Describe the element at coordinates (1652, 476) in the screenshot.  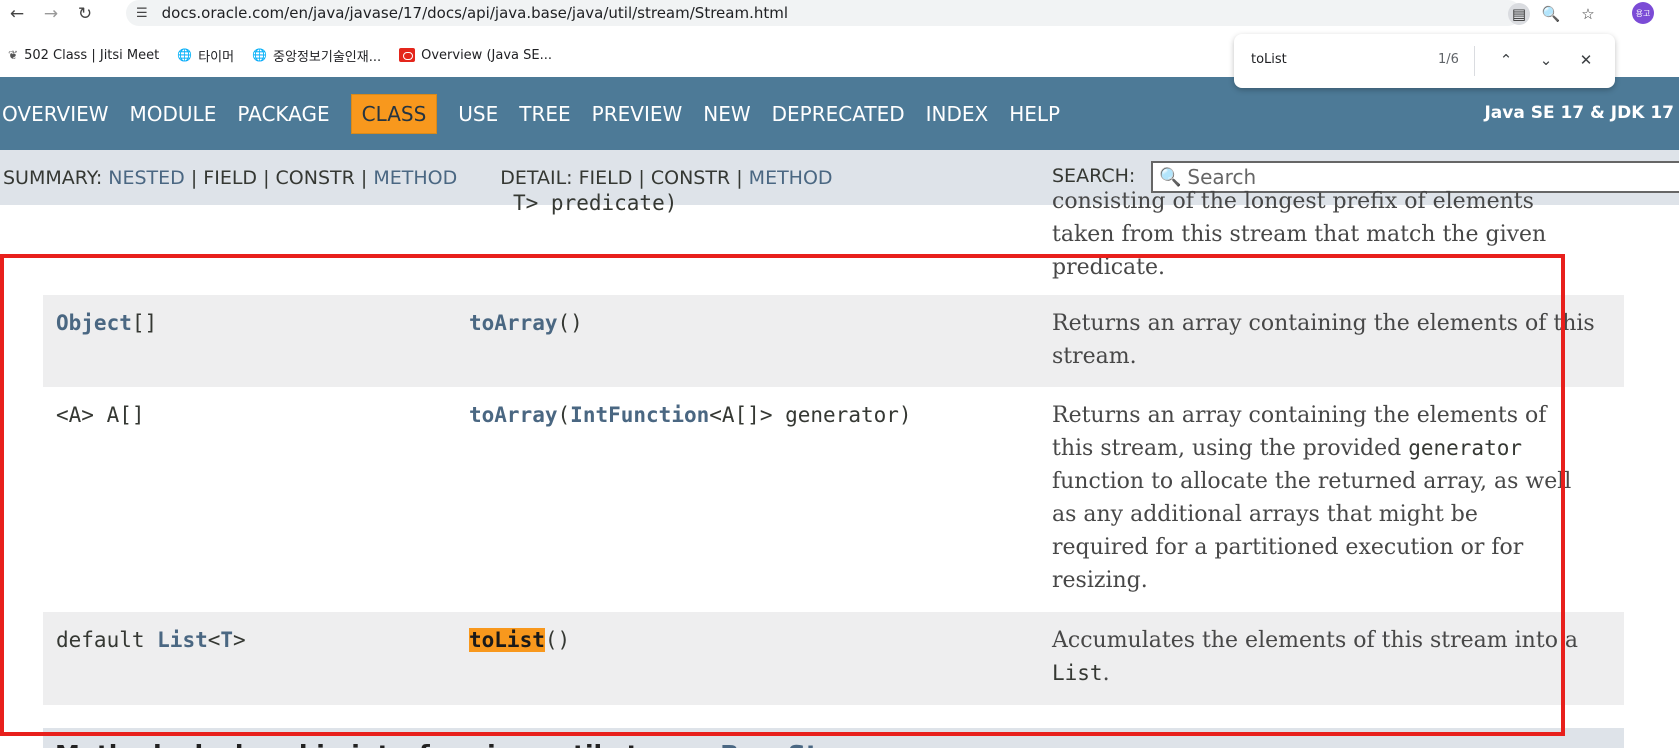
I see `page-gutter` at that location.